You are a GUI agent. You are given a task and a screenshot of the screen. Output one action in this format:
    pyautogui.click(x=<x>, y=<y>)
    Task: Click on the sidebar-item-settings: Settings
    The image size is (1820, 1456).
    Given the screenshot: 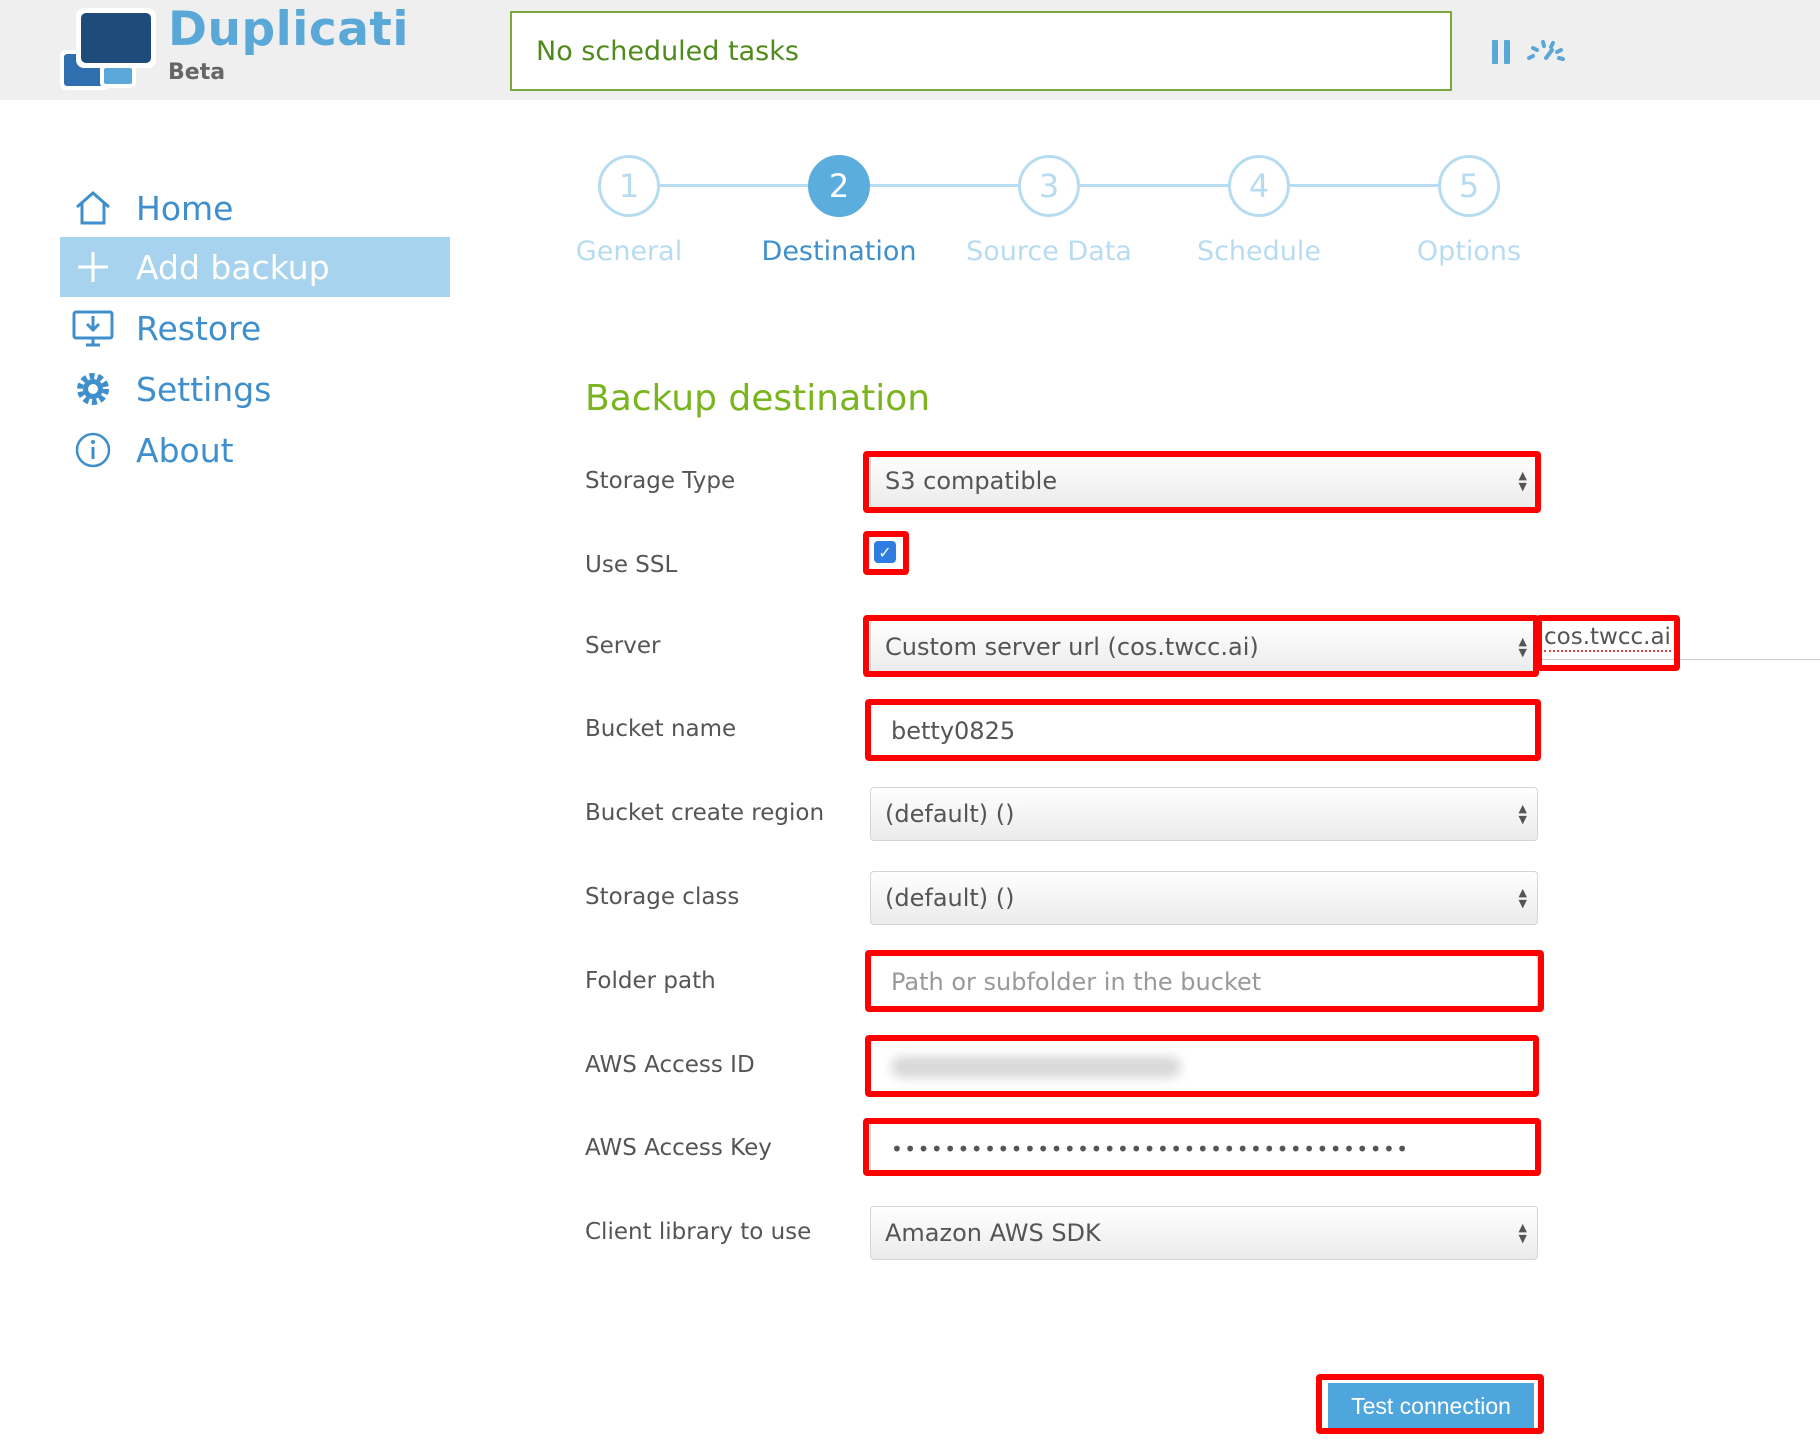 What is the action you would take?
    pyautogui.click(x=255, y=389)
    